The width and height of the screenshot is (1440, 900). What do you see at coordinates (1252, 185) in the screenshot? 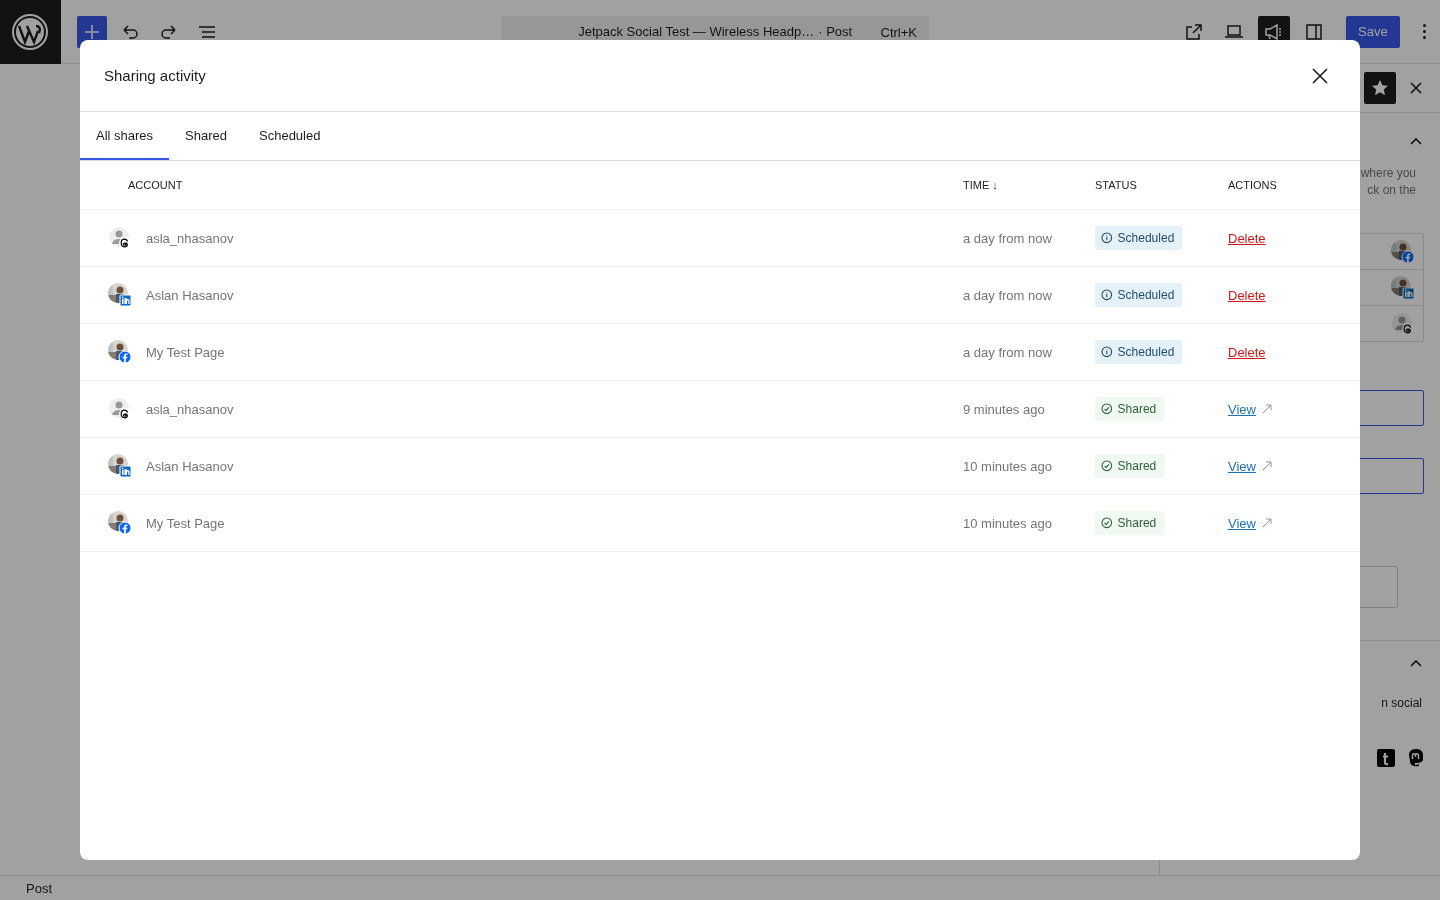
I see `column-header: ACTIONS` at bounding box center [1252, 185].